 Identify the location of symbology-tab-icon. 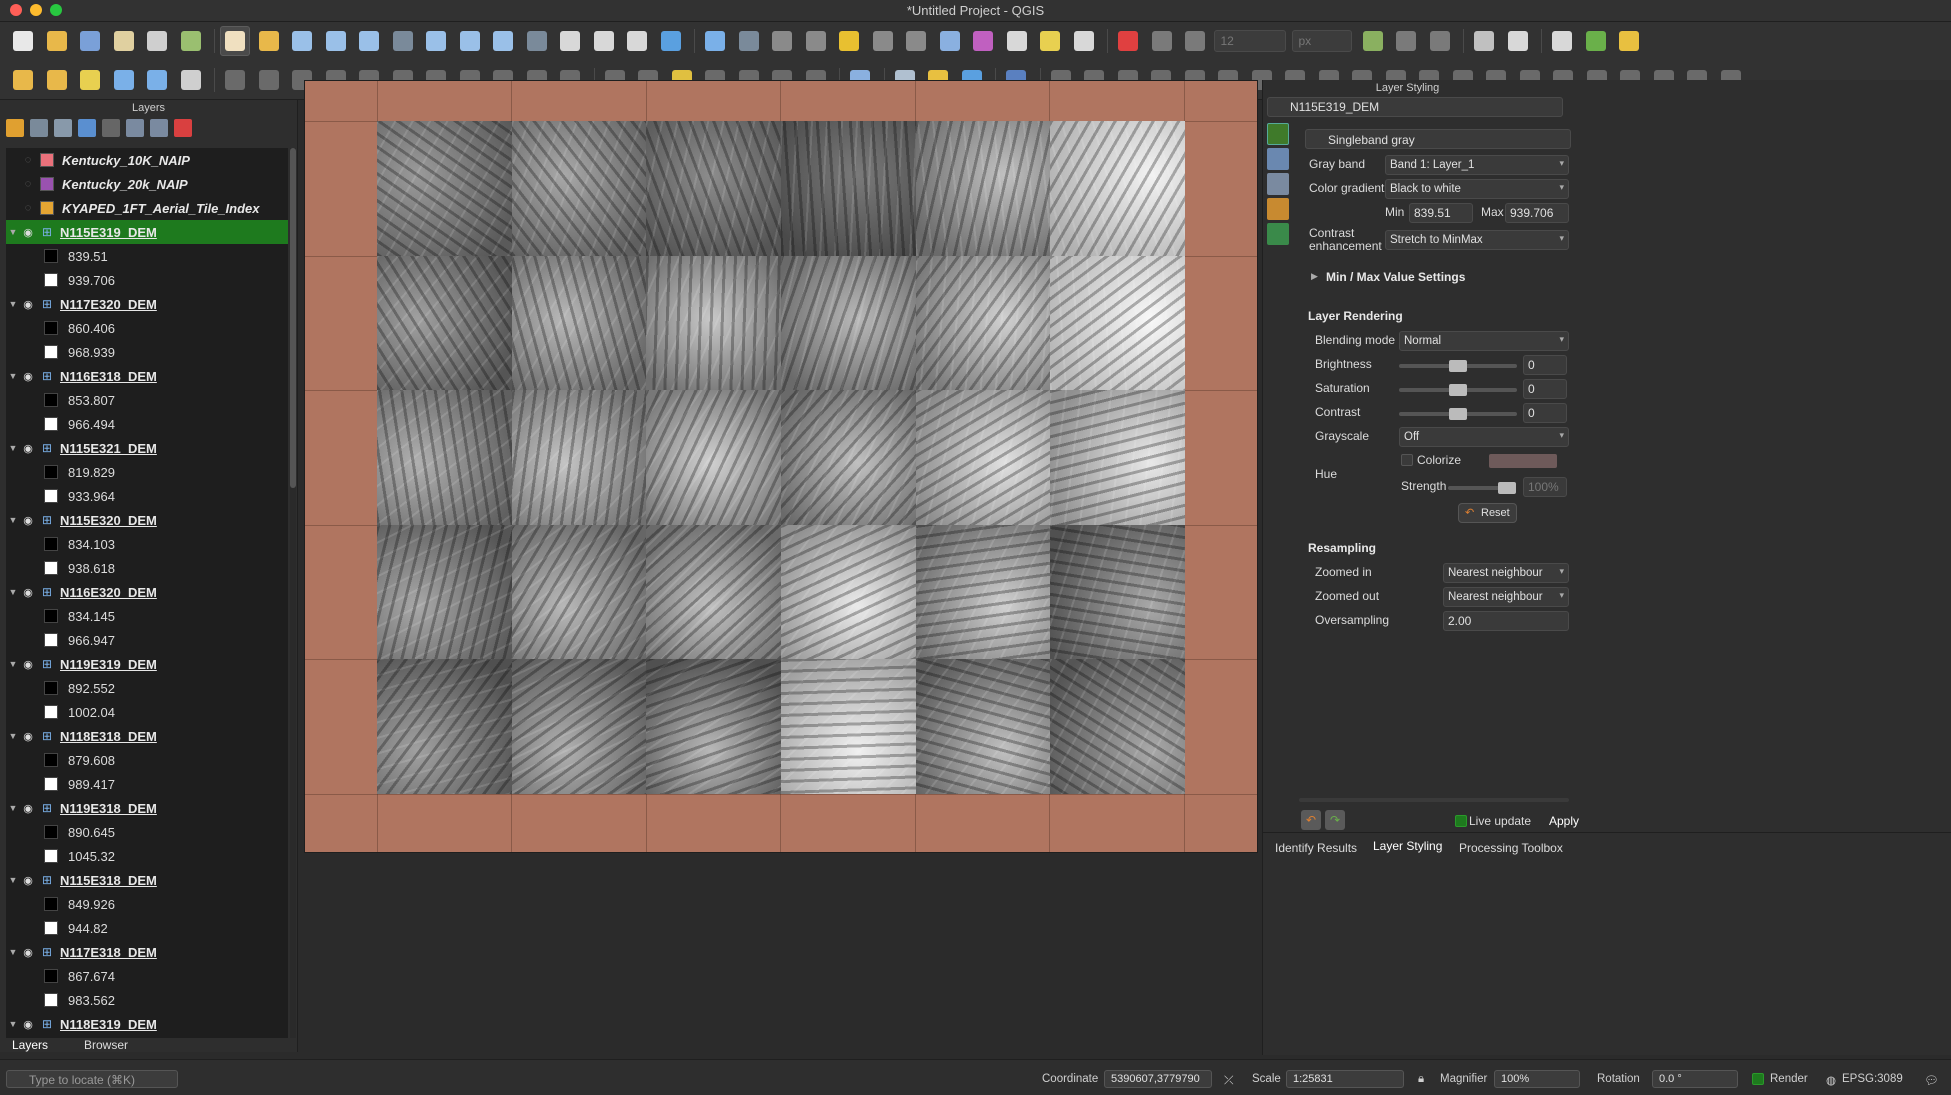
(1278, 134).